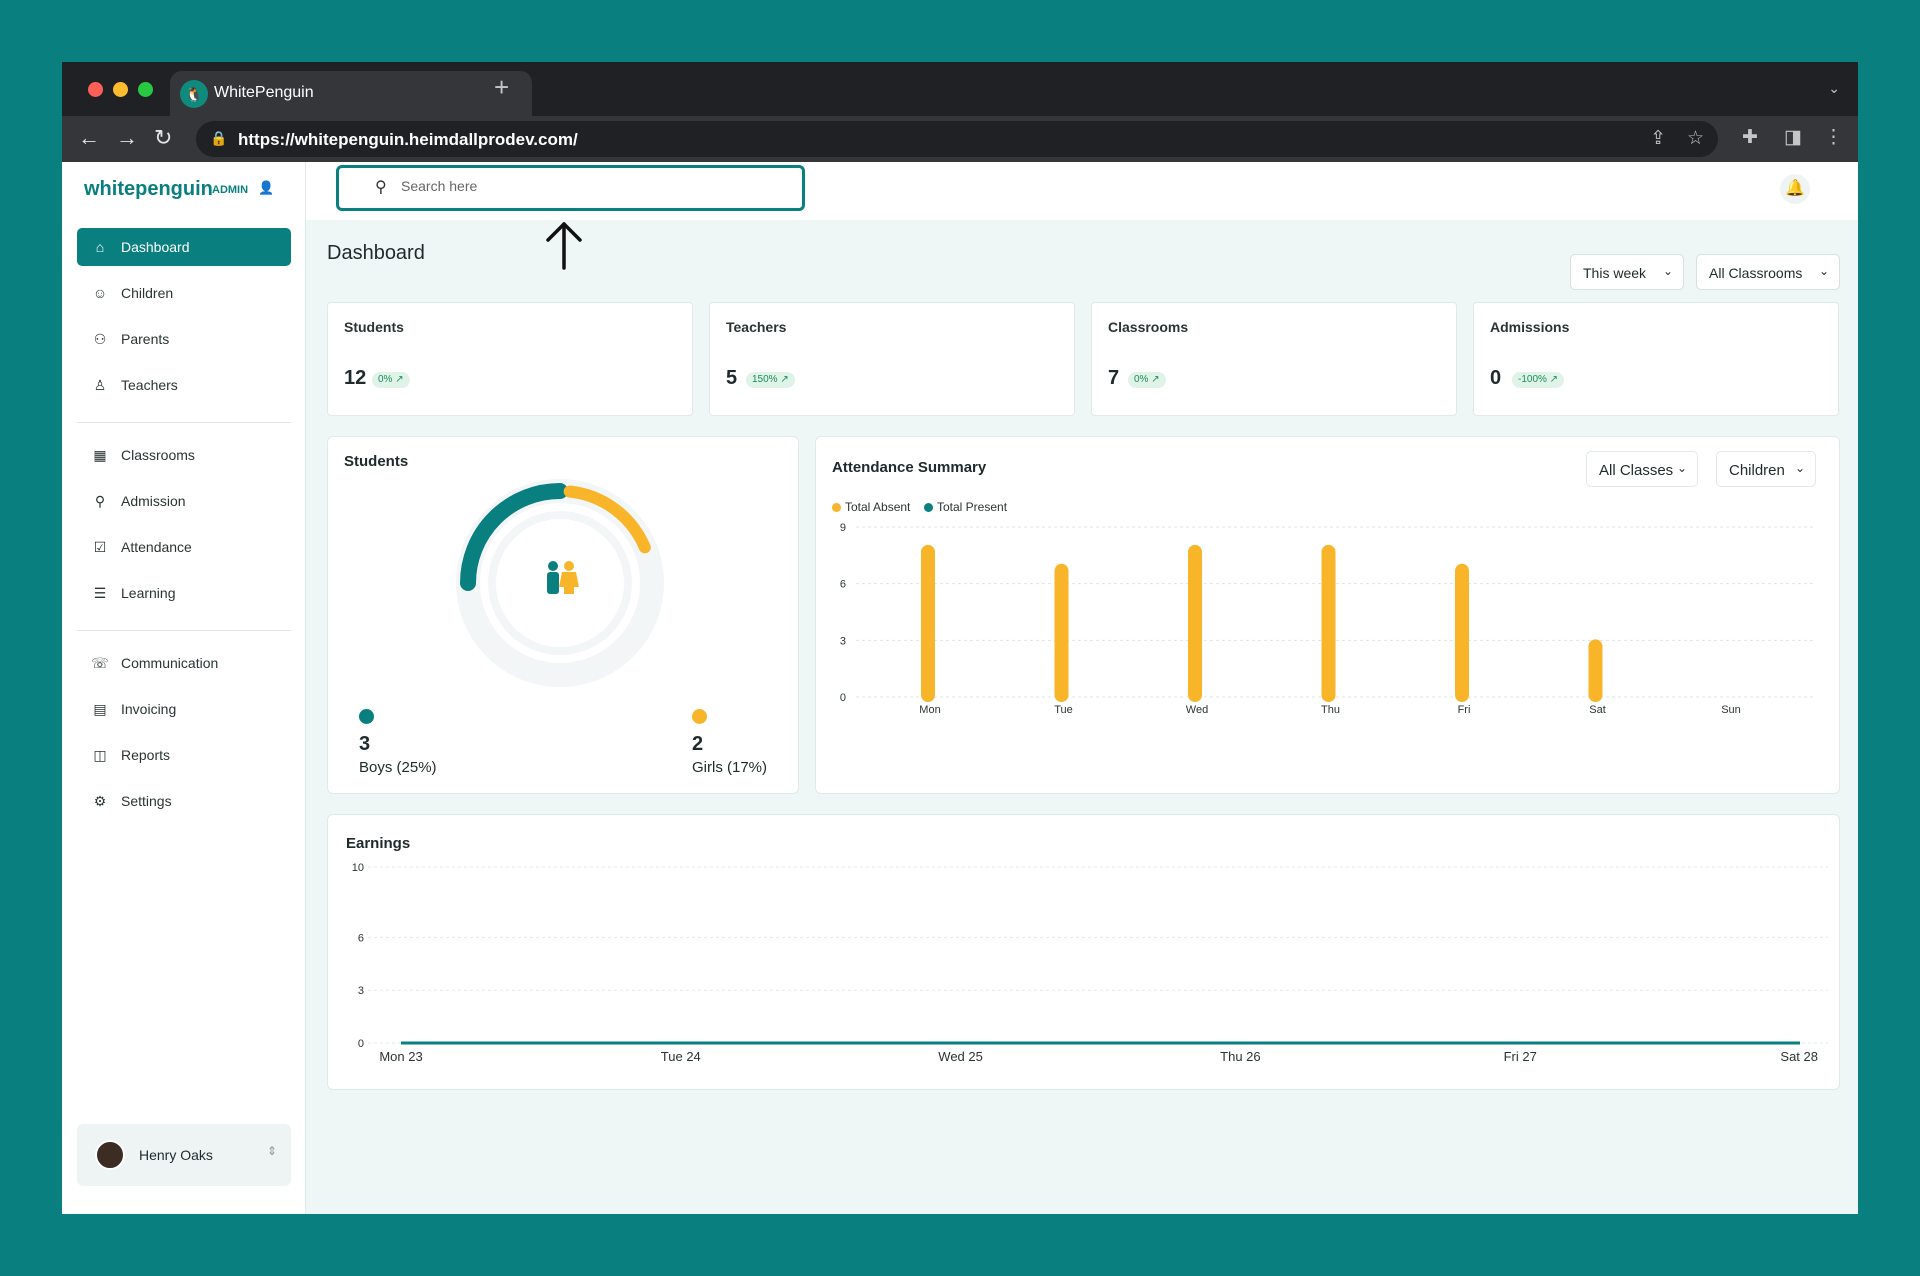  What do you see at coordinates (1695, 138) in the screenshot?
I see `bookmark-star-icon: ☆` at bounding box center [1695, 138].